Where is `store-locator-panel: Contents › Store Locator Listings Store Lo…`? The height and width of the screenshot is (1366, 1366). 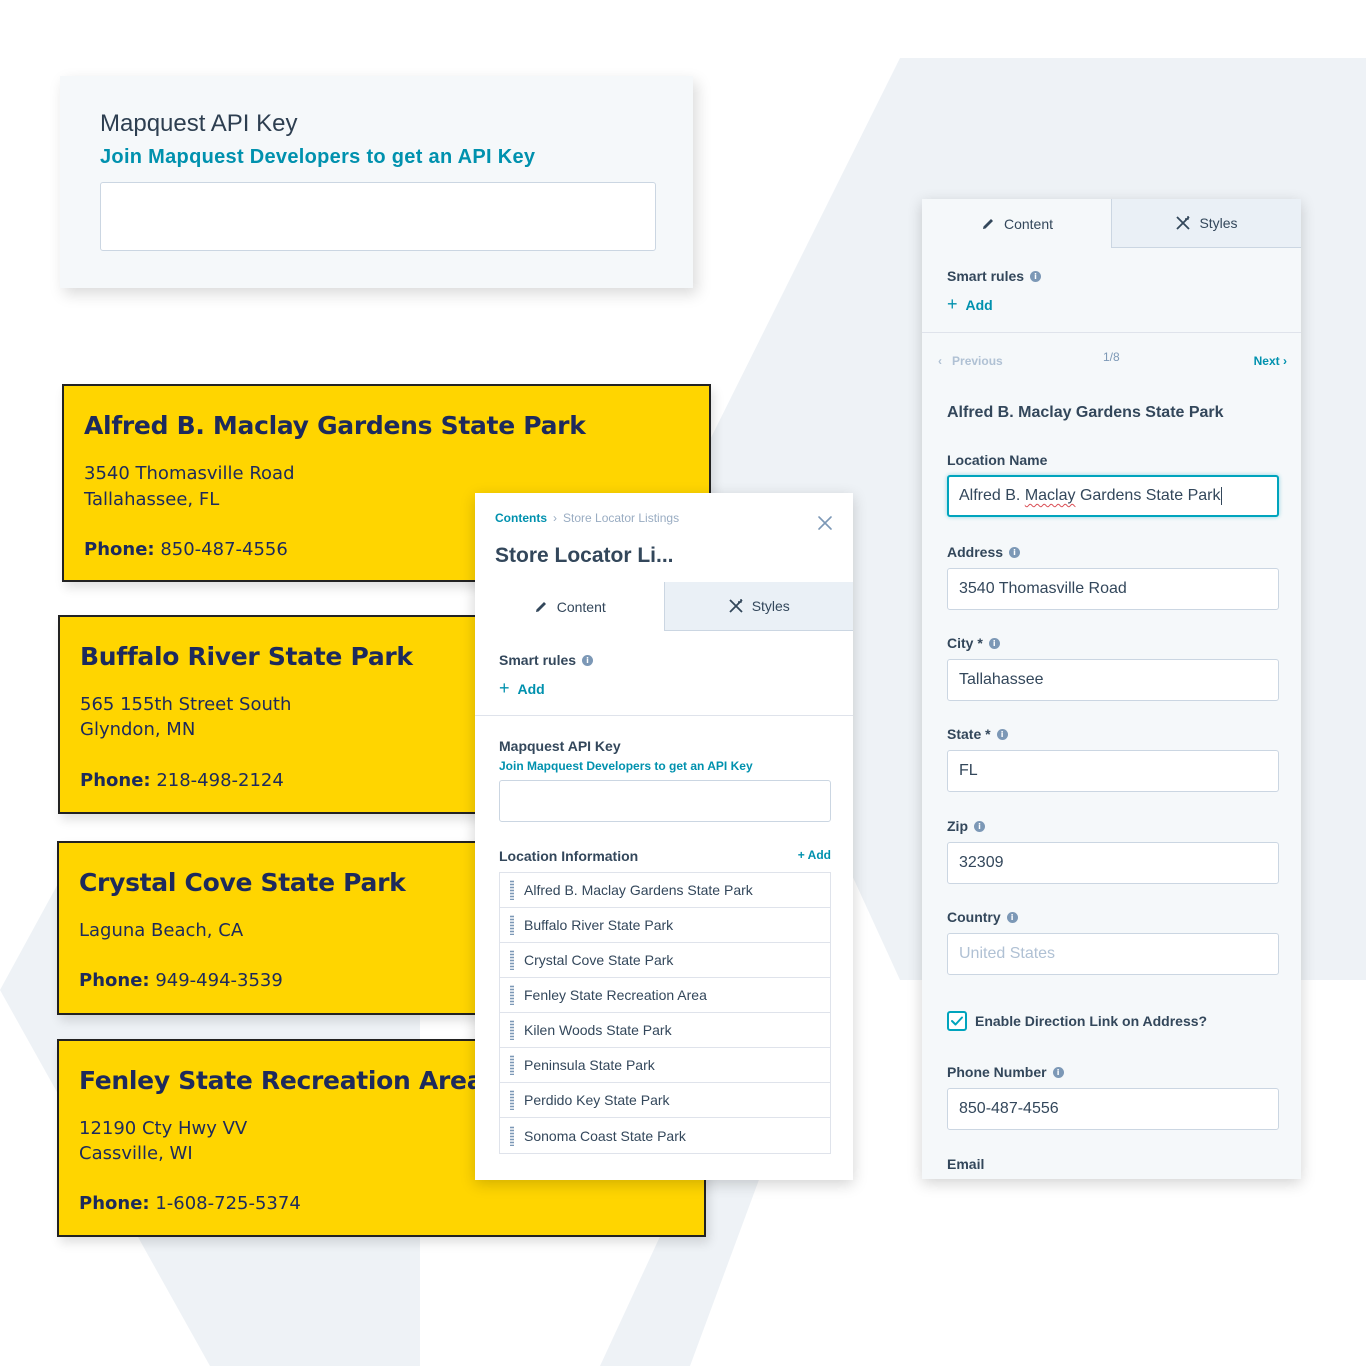
store-locator-panel: Contents › Store Locator Listings Store Lo… is located at coordinates (664, 836).